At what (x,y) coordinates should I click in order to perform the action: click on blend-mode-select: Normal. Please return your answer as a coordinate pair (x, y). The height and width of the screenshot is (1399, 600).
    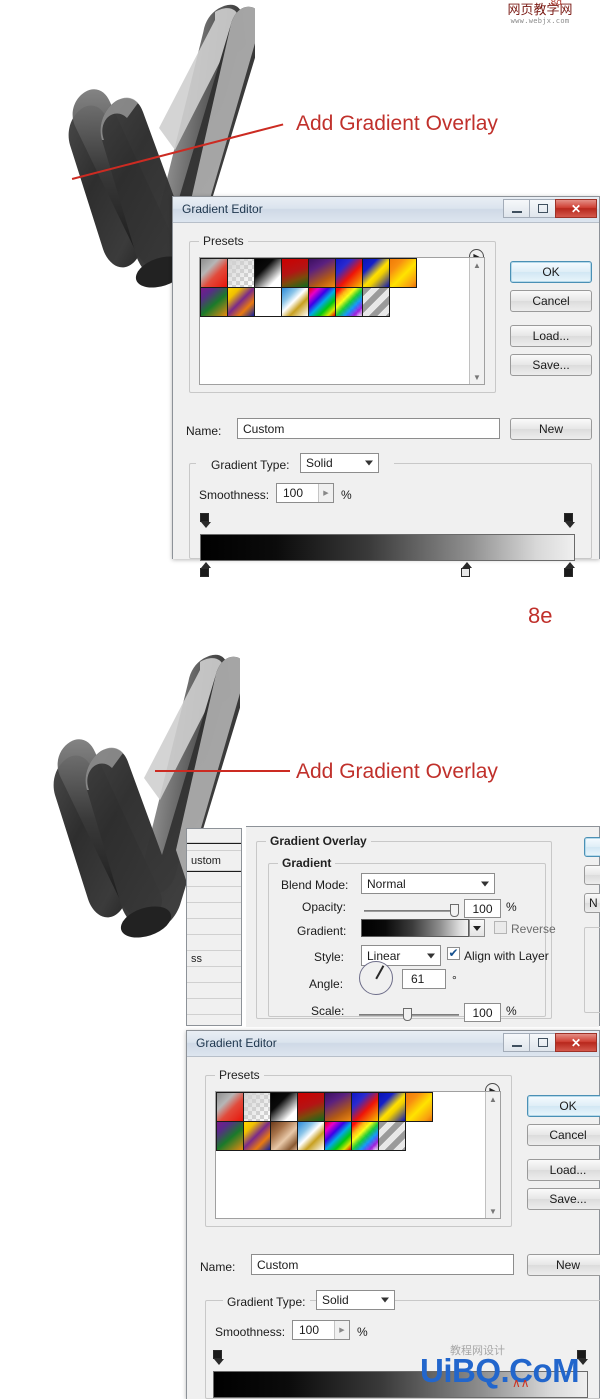
    Looking at the image, I should click on (428, 883).